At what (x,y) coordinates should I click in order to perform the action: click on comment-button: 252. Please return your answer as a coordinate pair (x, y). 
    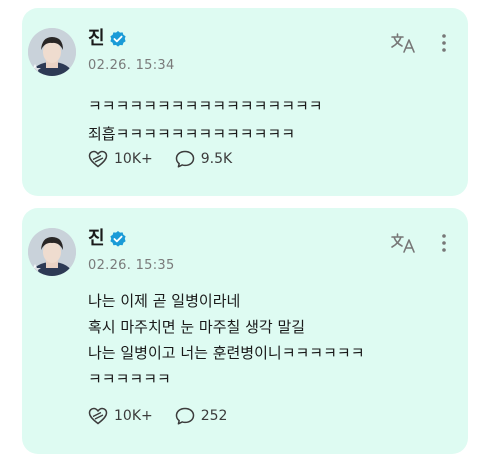
    Looking at the image, I should click on (201, 416).